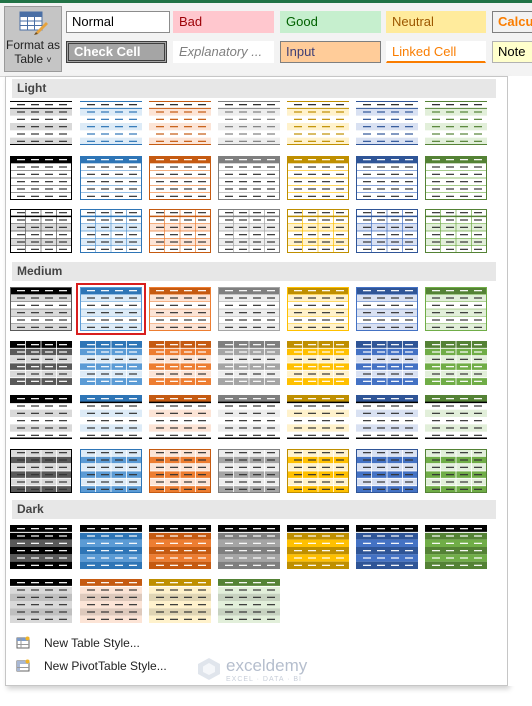 This screenshot has height=706, width=532. I want to click on table-style-light-orange-row3, so click(180, 231).